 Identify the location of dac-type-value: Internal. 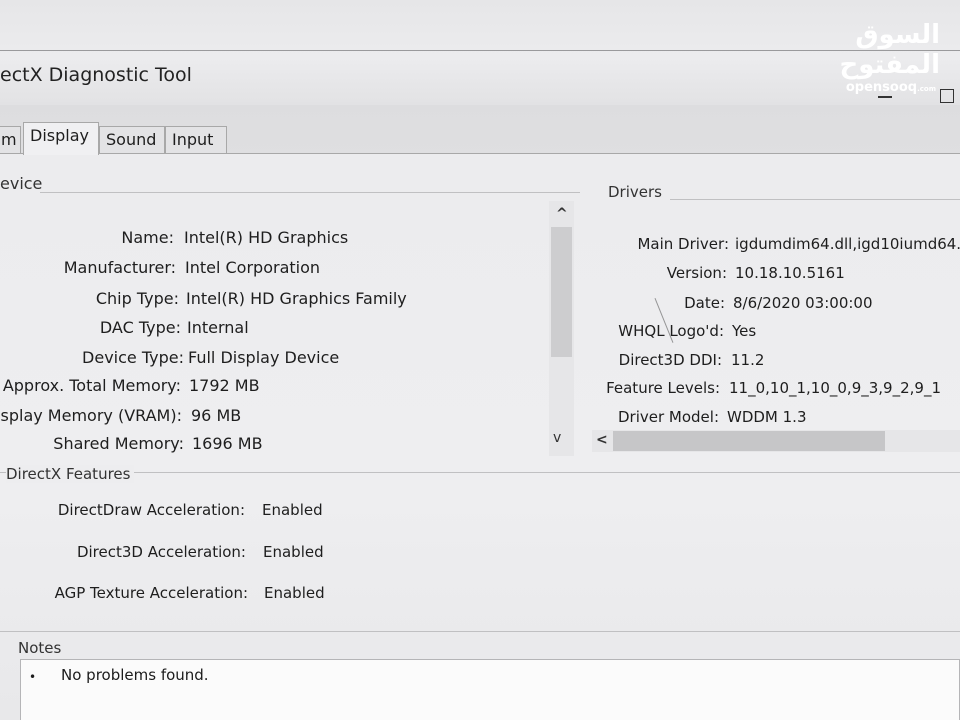
(218, 327).